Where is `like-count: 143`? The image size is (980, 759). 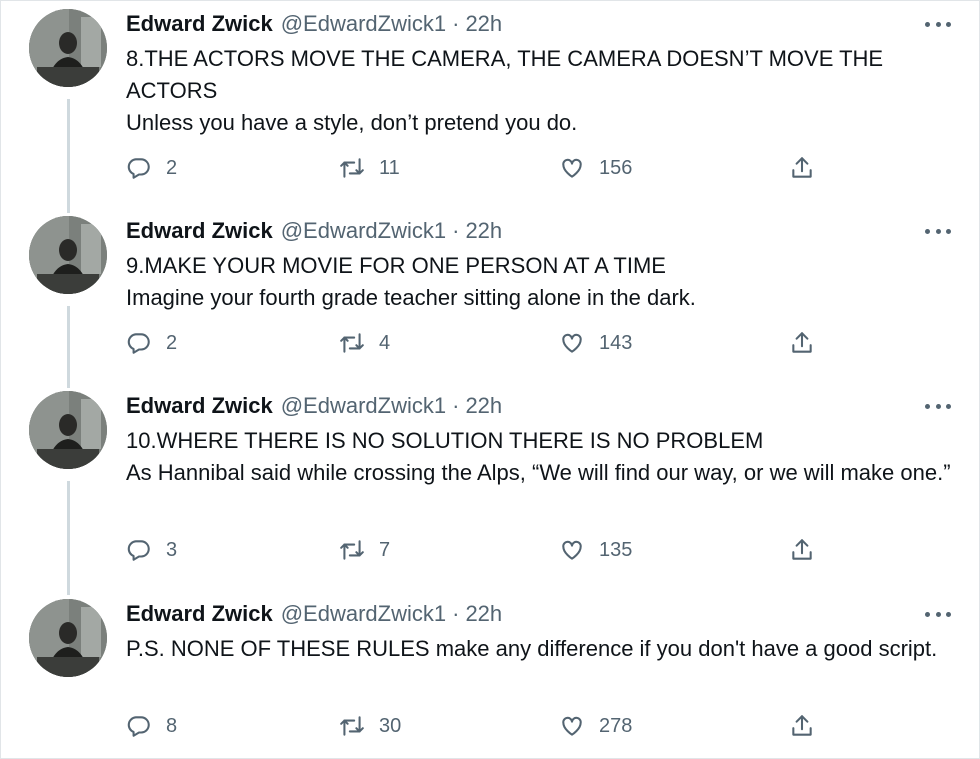
like-count: 143 is located at coordinates (616, 342).